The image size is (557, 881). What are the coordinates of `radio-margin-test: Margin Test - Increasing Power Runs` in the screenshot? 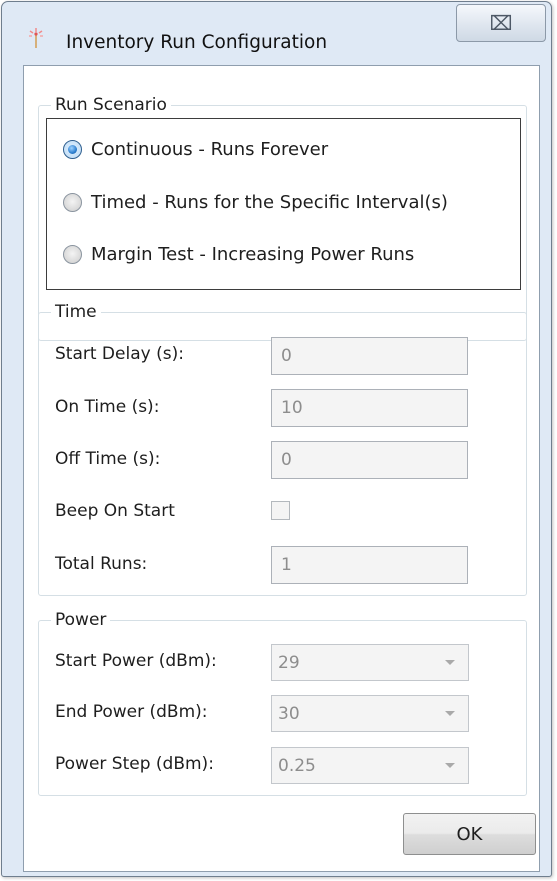 It's located at (238, 254).